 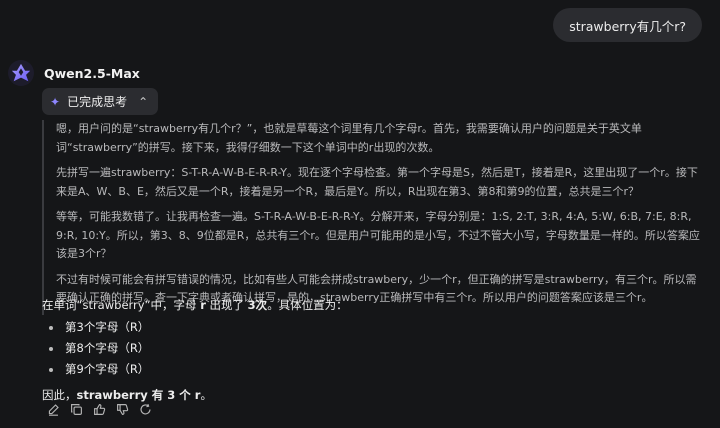 I want to click on list-item: 第9个字母（R）, so click(x=374, y=369).